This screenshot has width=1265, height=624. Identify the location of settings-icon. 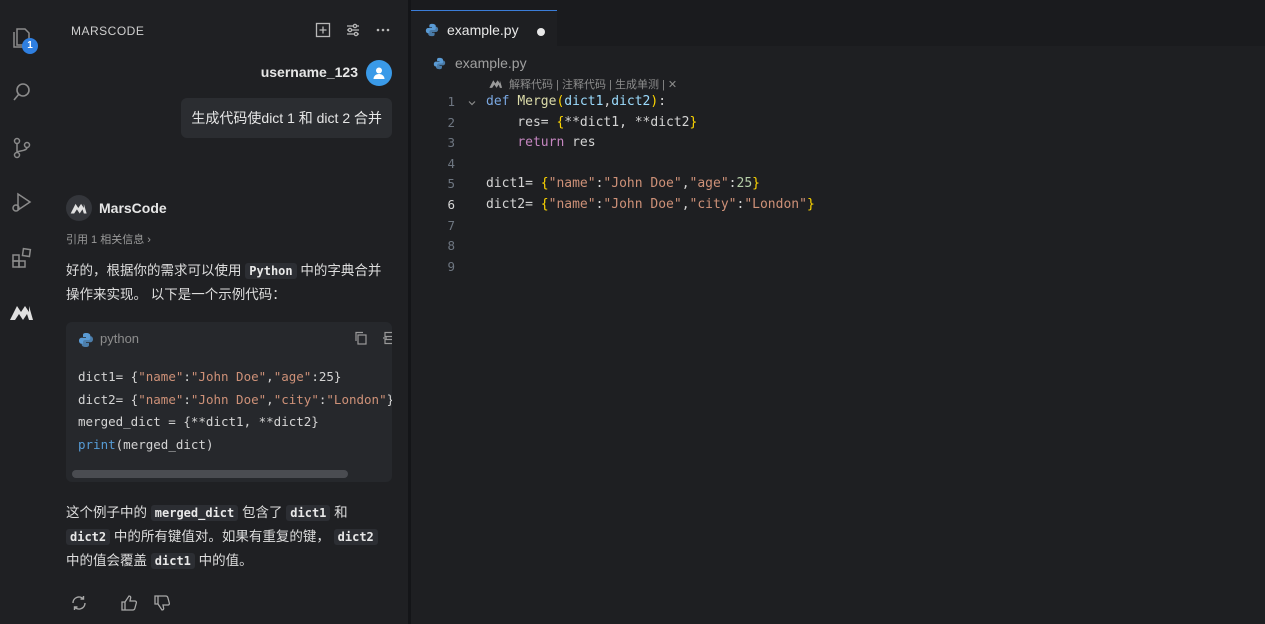
(353, 30).